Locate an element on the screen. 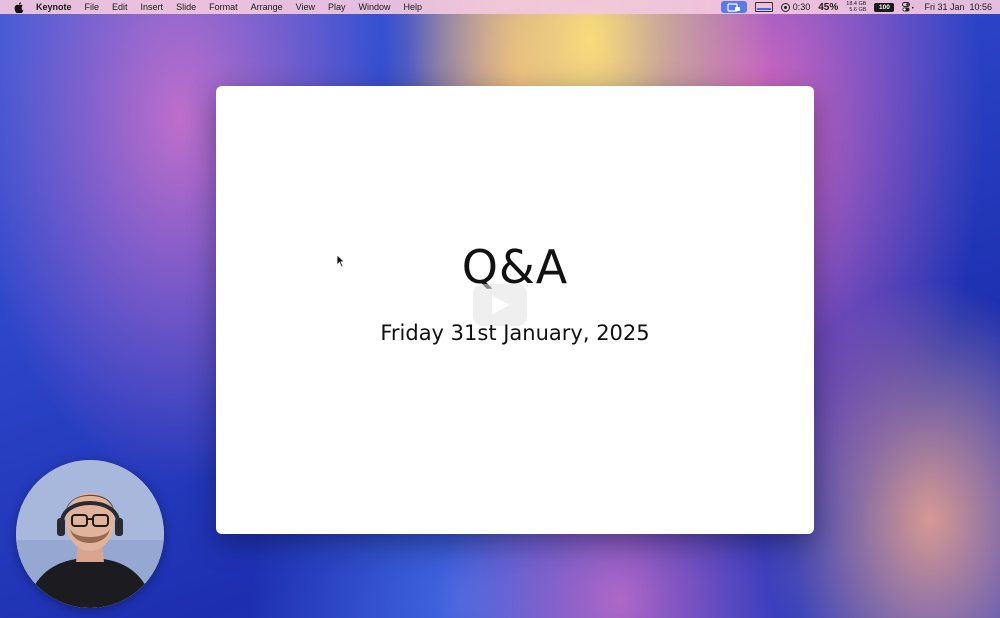  cursor-icon is located at coordinates (341, 261).